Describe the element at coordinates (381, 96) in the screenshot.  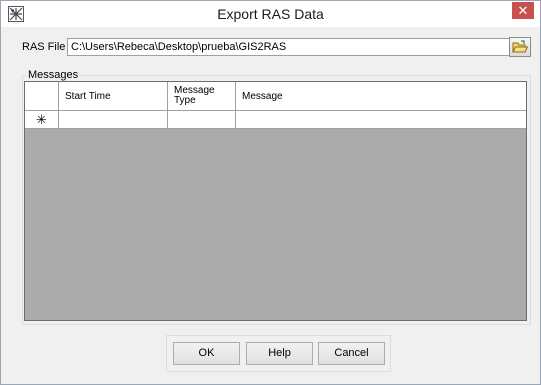
I see `column-header-message: Message` at that location.